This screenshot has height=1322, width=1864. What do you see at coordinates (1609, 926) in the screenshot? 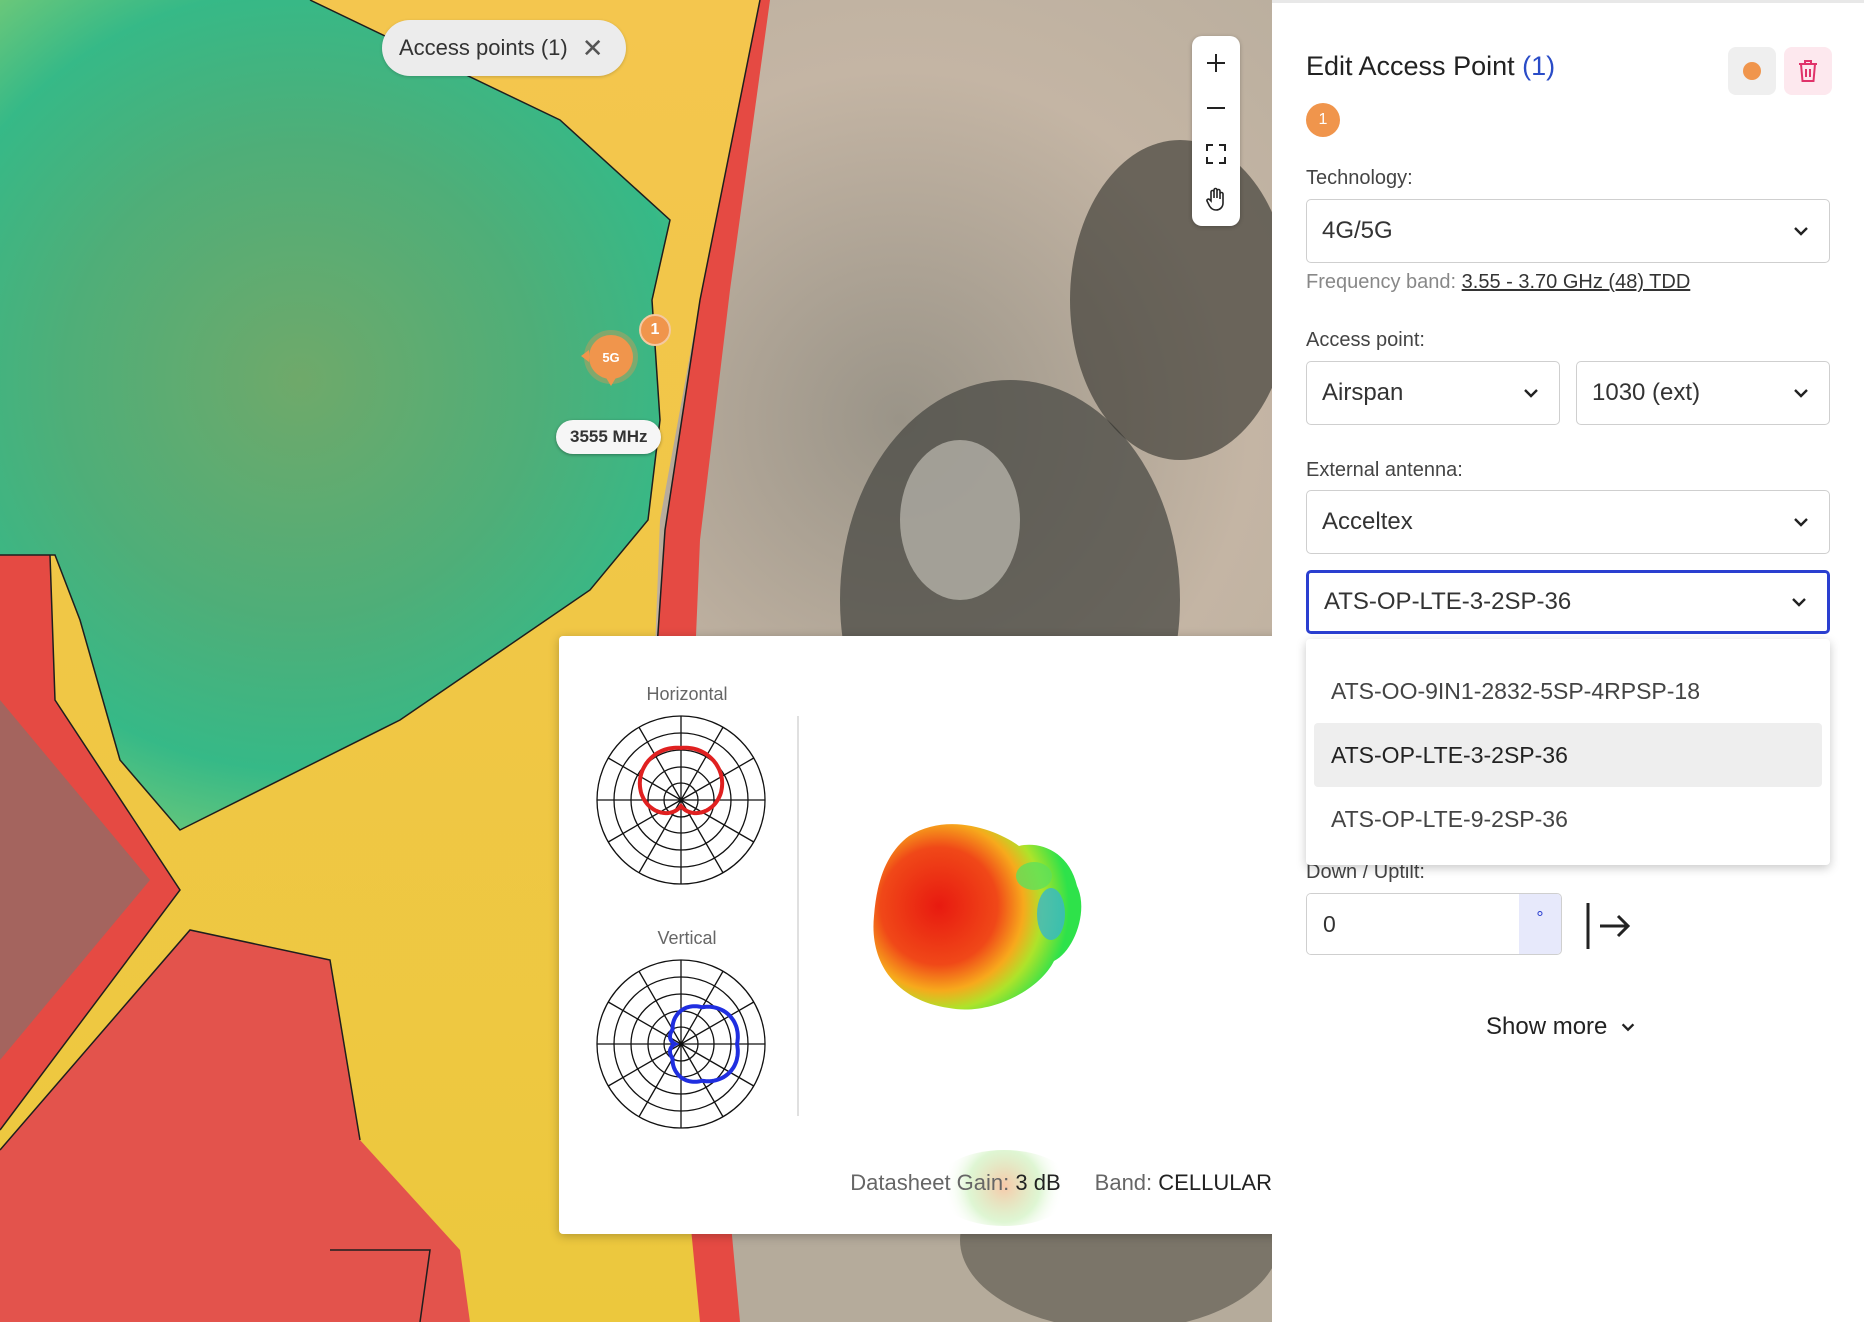
I see `tilt-direction-icon` at bounding box center [1609, 926].